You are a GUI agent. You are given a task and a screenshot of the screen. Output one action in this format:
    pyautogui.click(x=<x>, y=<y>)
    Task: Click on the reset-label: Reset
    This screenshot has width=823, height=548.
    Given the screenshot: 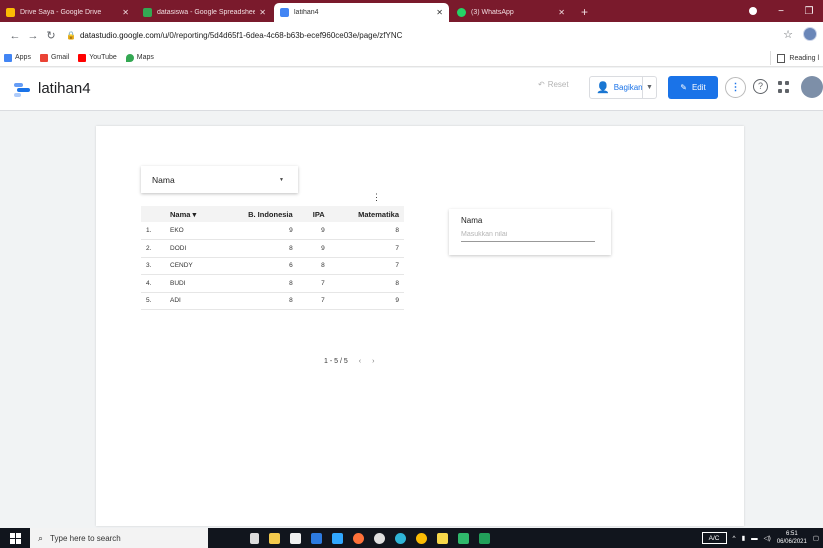 What is the action you would take?
    pyautogui.click(x=558, y=84)
    